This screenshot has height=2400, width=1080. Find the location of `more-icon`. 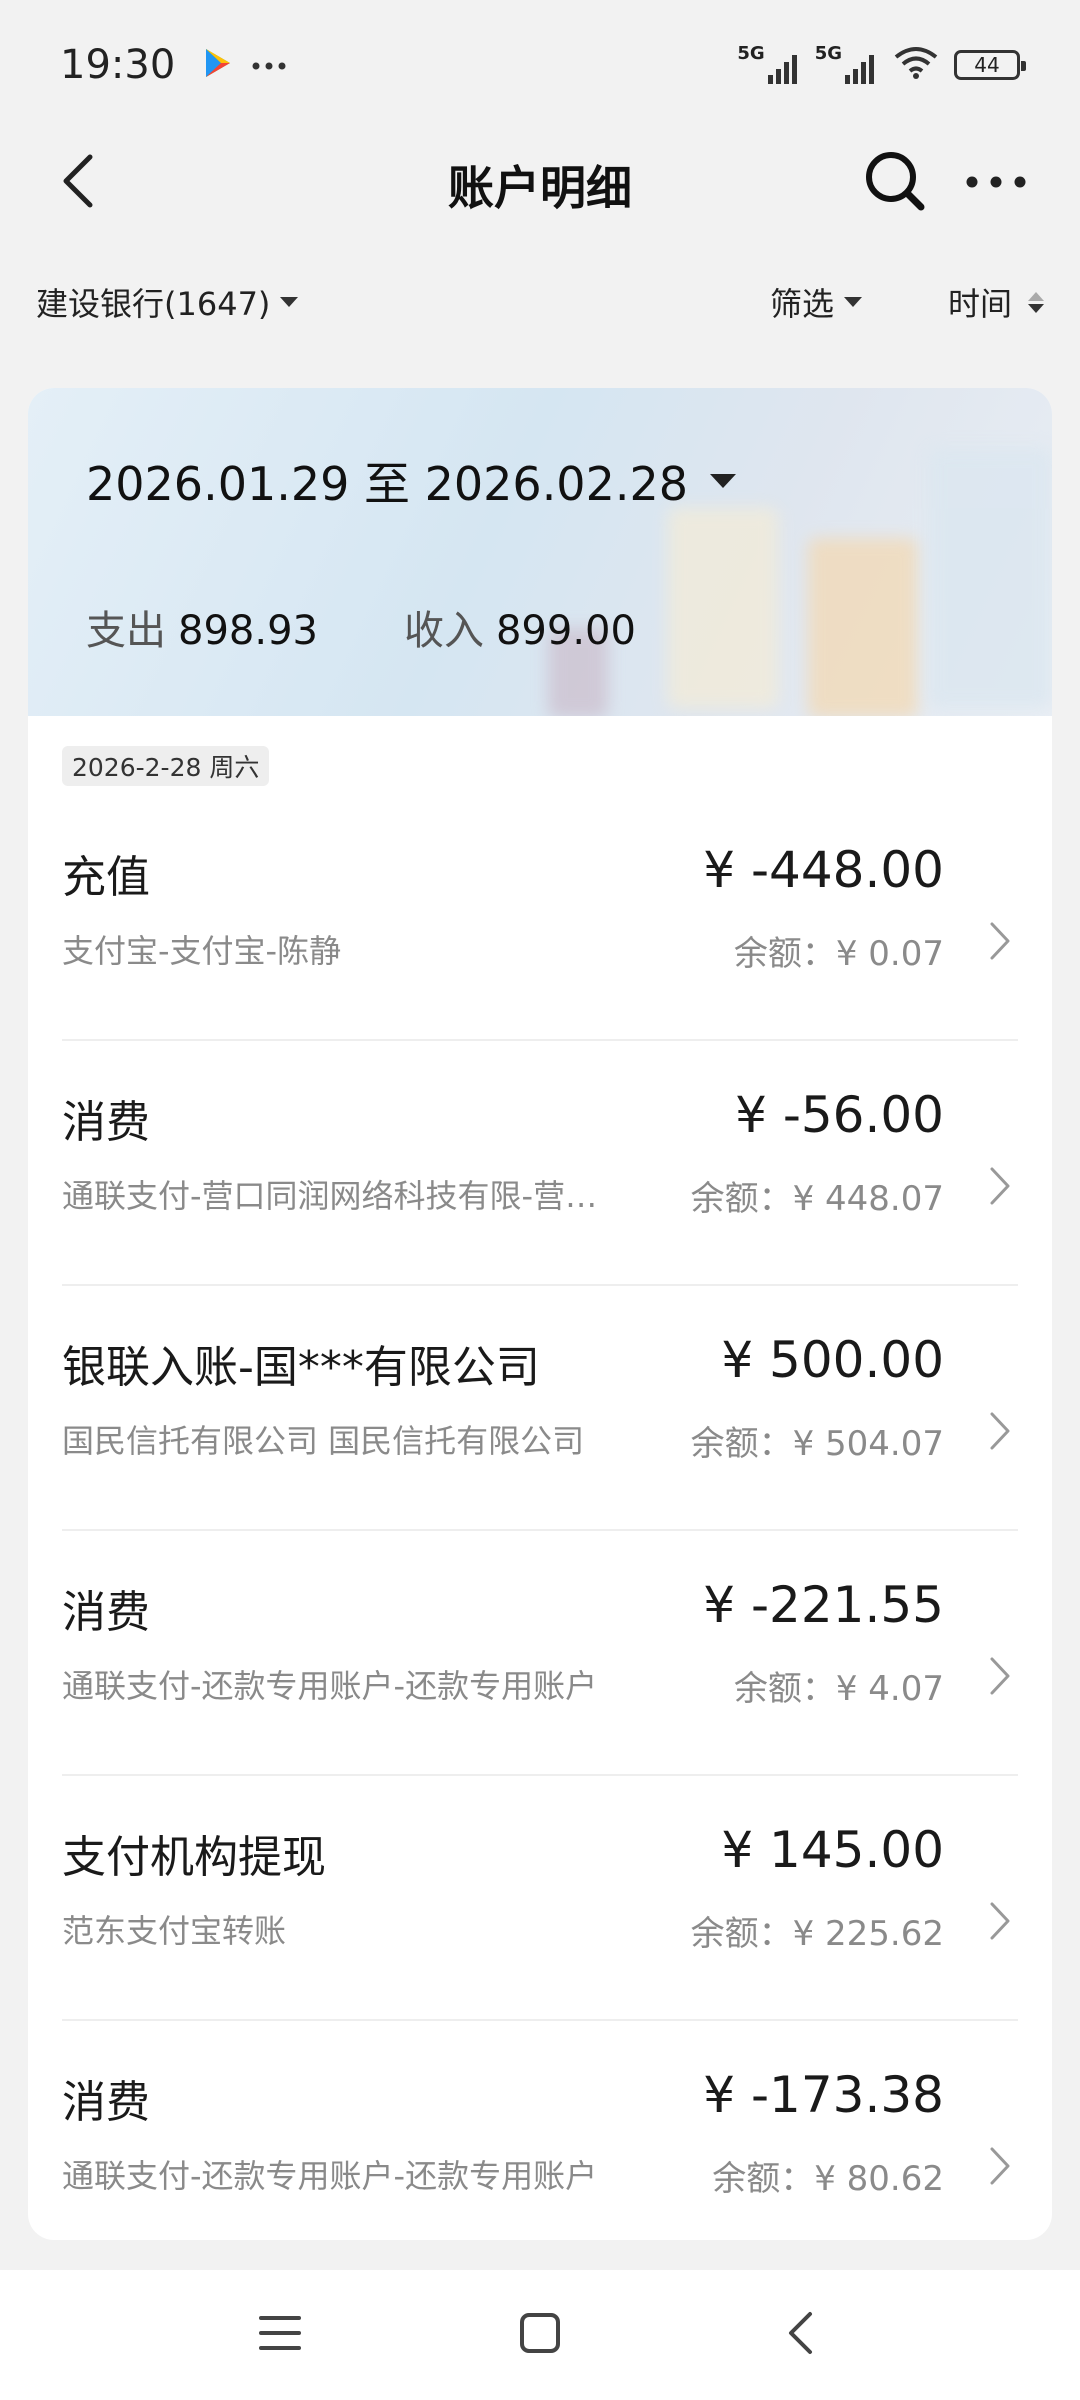

more-icon is located at coordinates (996, 183).